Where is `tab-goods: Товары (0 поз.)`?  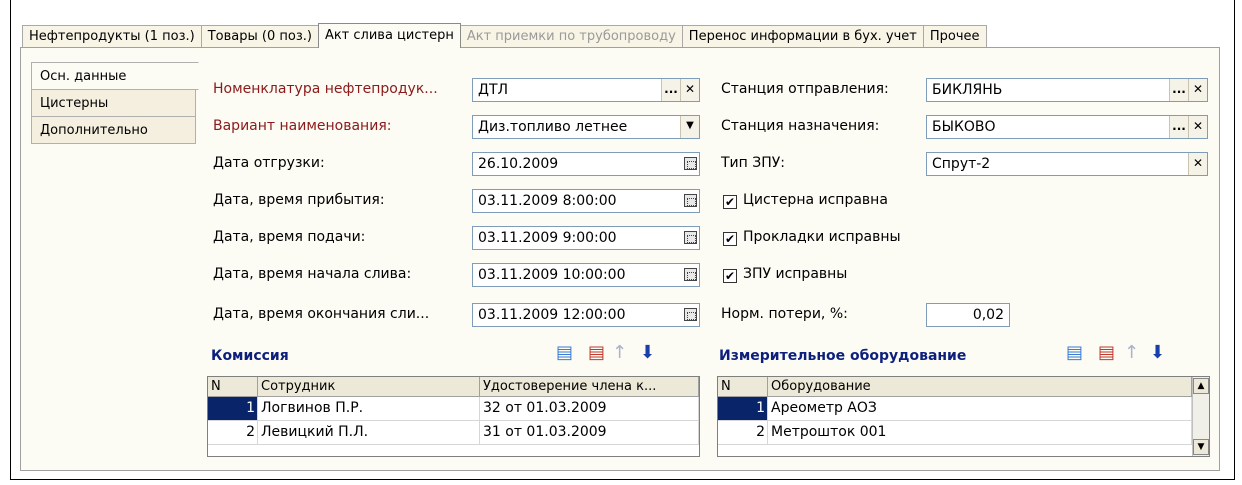 tab-goods: Товары (0 поз.) is located at coordinates (259, 36).